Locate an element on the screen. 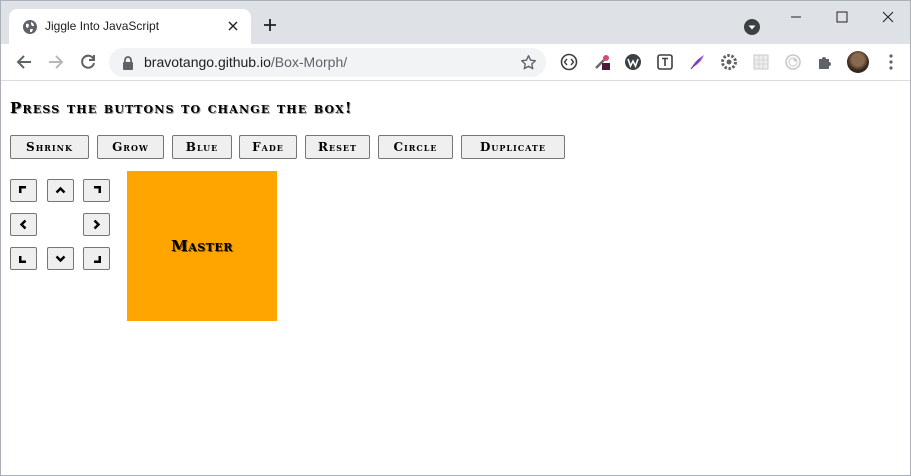  close-window-icon is located at coordinates (888, 17).